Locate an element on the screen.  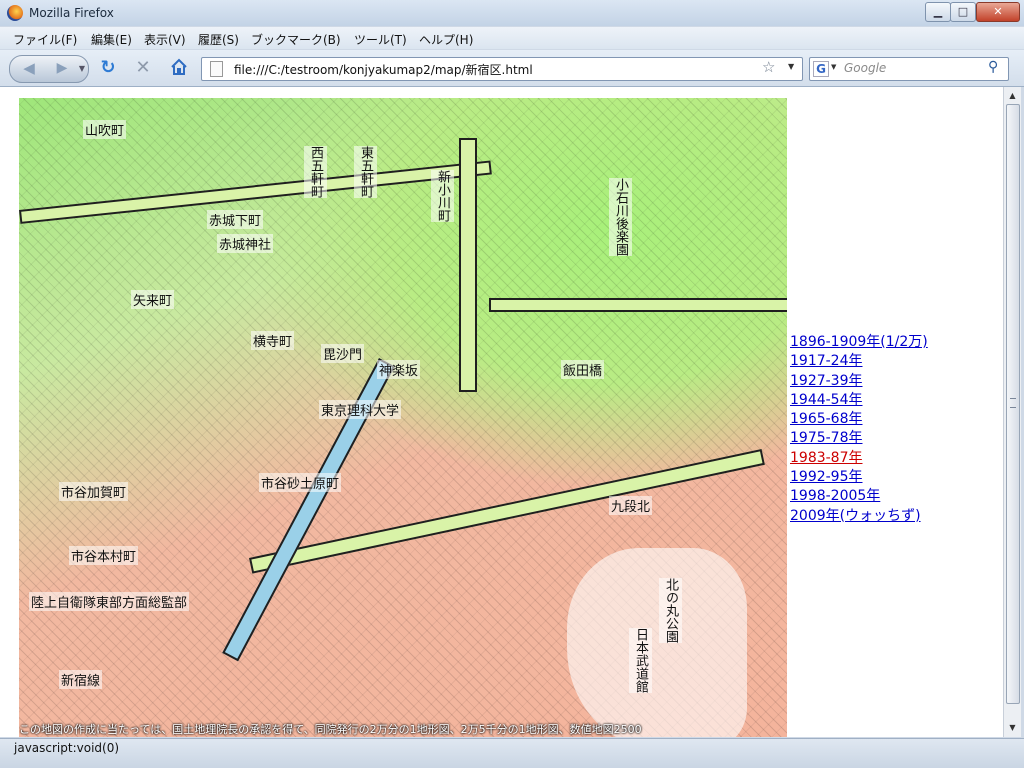
map-label: 新宿線 is located at coordinates (81, 679).